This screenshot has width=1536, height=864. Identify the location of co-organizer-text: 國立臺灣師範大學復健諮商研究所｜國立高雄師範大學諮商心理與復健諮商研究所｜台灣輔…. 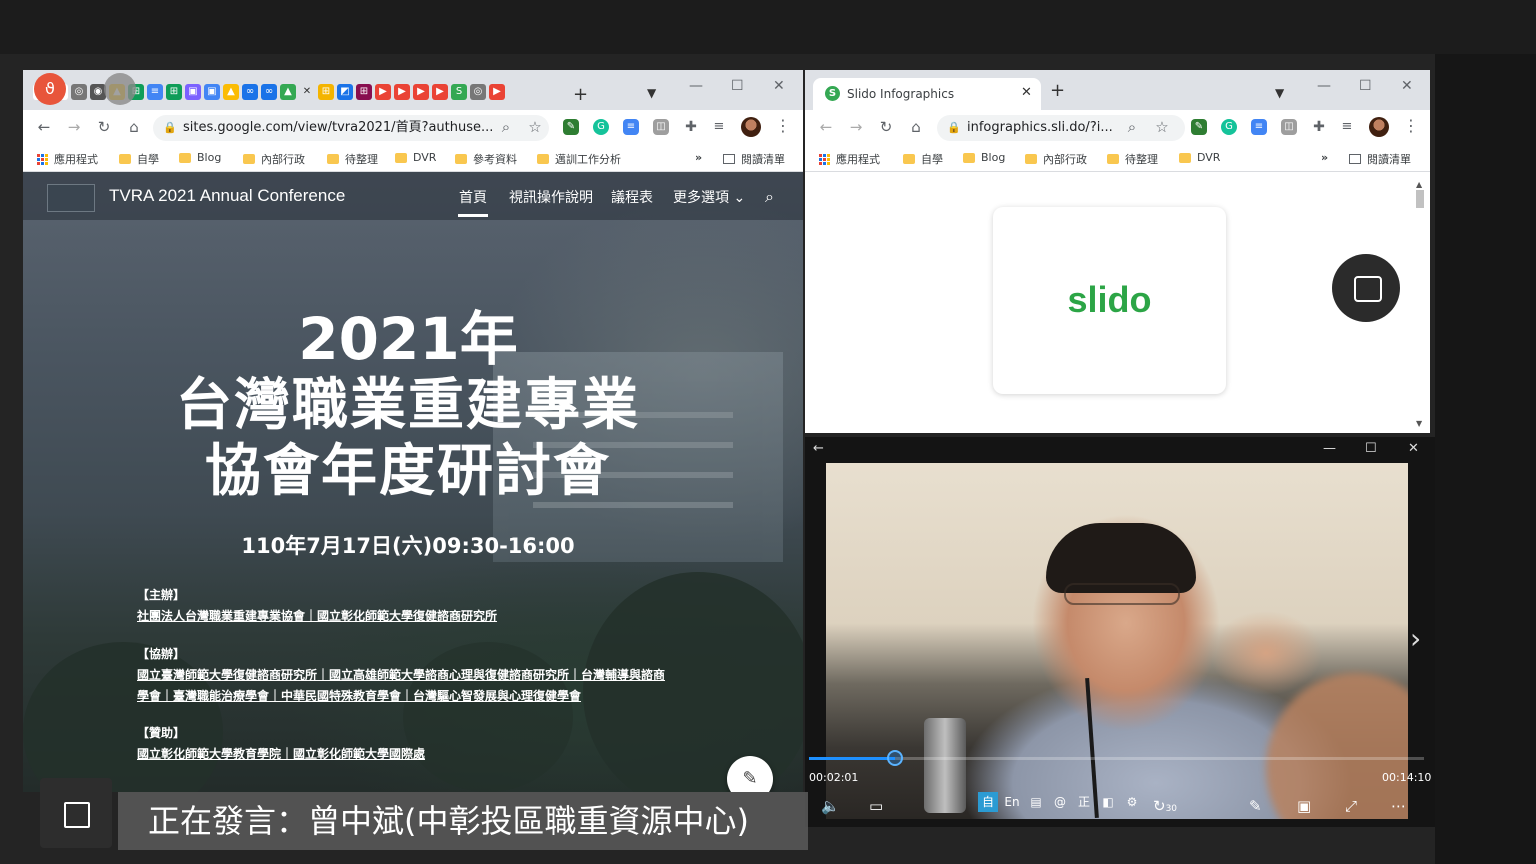
(401, 674).